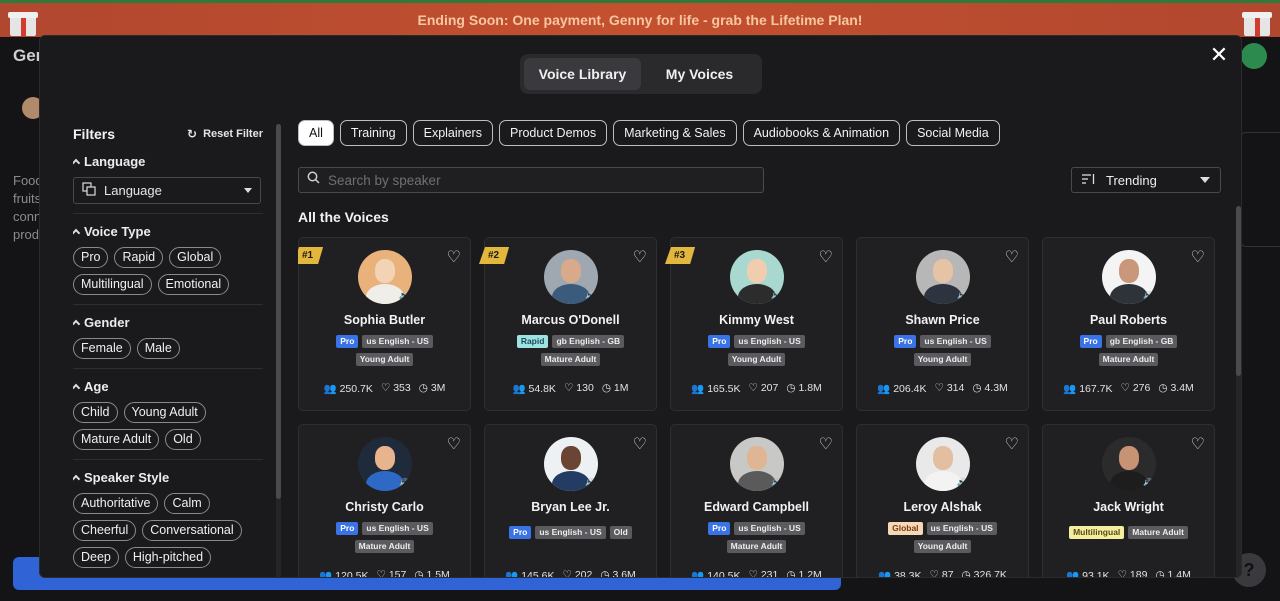 This screenshot has width=1280, height=601. What do you see at coordinates (195, 257) in the screenshot?
I see `filter-chip-global: Global` at bounding box center [195, 257].